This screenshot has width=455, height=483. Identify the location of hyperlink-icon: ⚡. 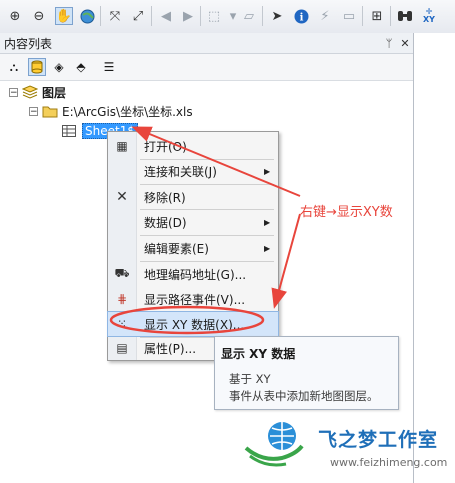
(325, 16).